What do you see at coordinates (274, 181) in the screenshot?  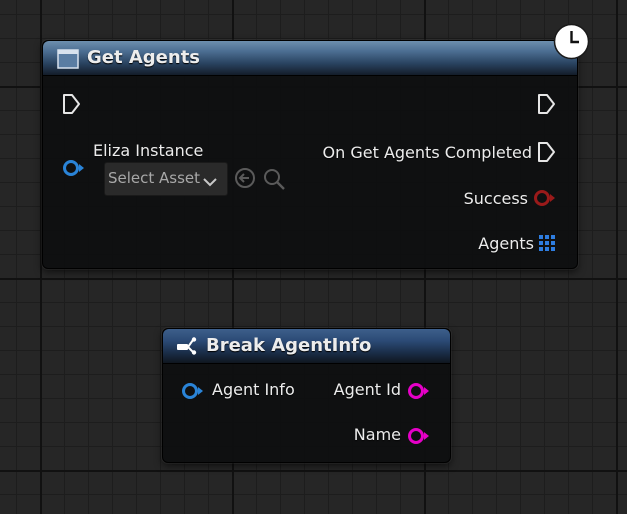 I see `search-icon` at bounding box center [274, 181].